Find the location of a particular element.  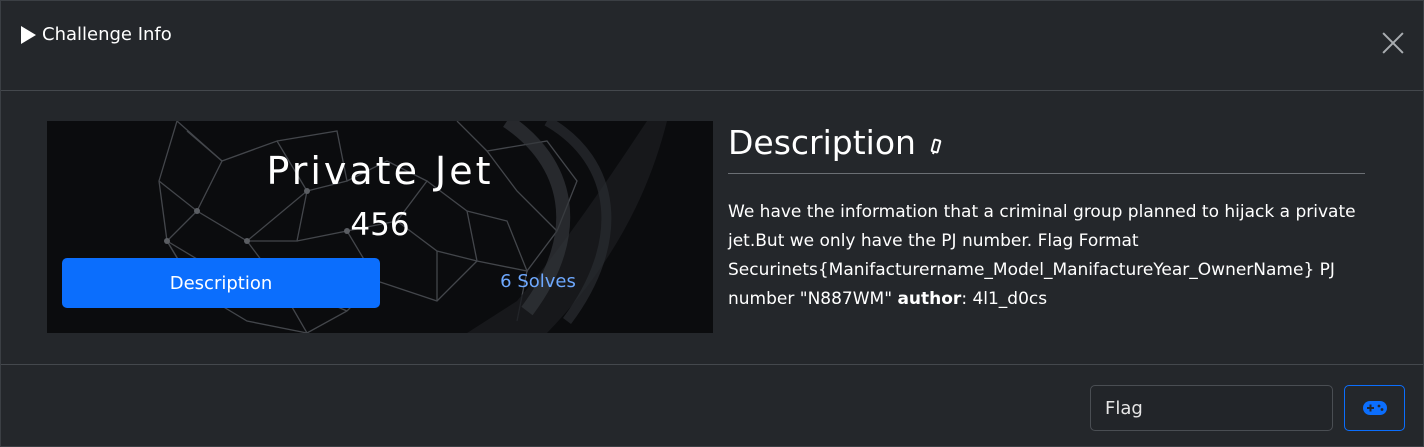

gamepad-icon is located at coordinates (1374, 408).